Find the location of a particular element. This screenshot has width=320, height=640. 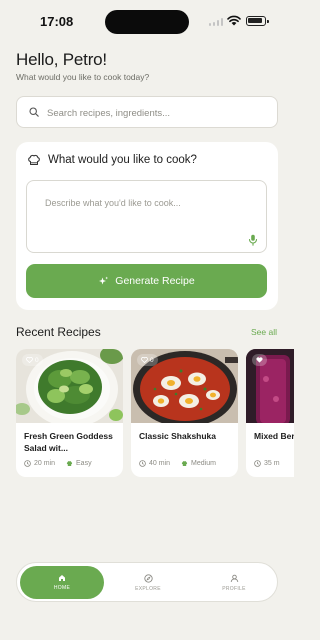

home-icon is located at coordinates (62, 578).